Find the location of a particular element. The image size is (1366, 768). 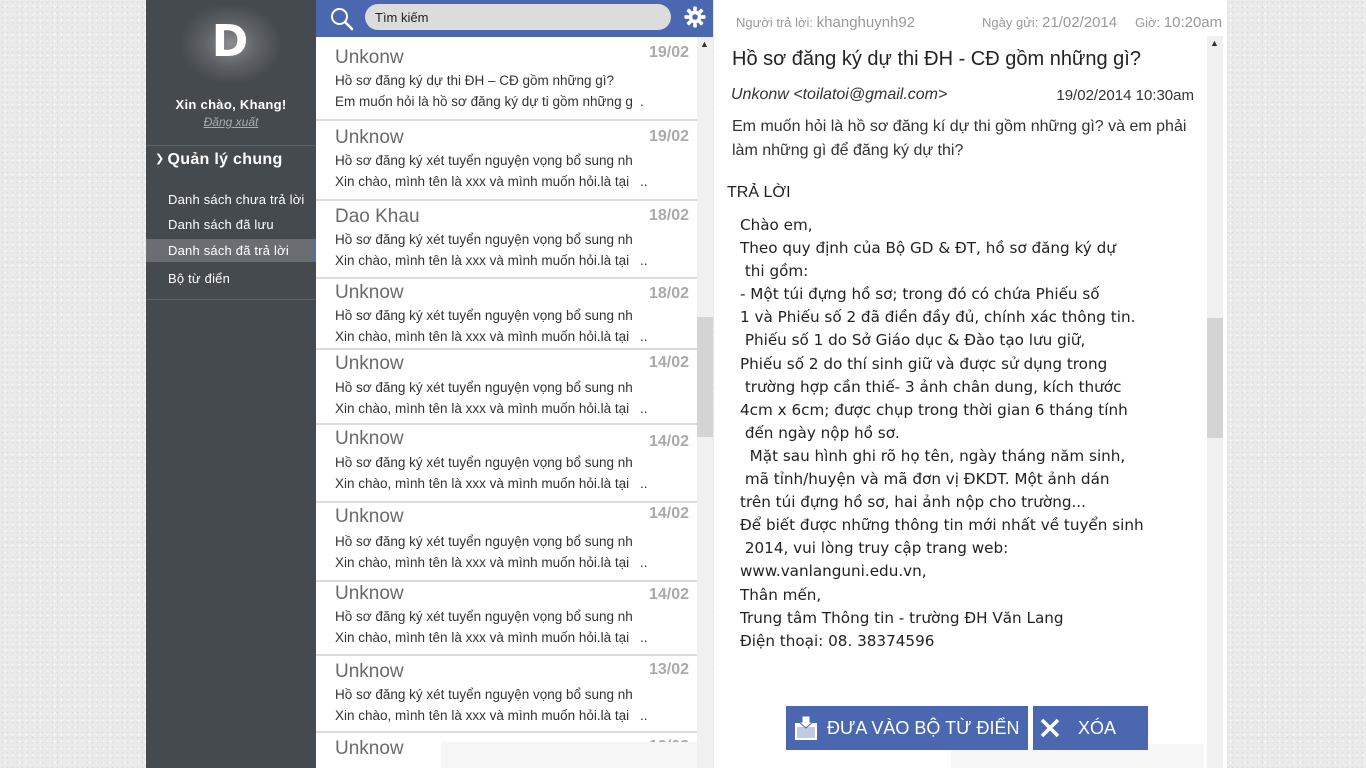

chevron-down-icon: ❯ is located at coordinates (160, 159).